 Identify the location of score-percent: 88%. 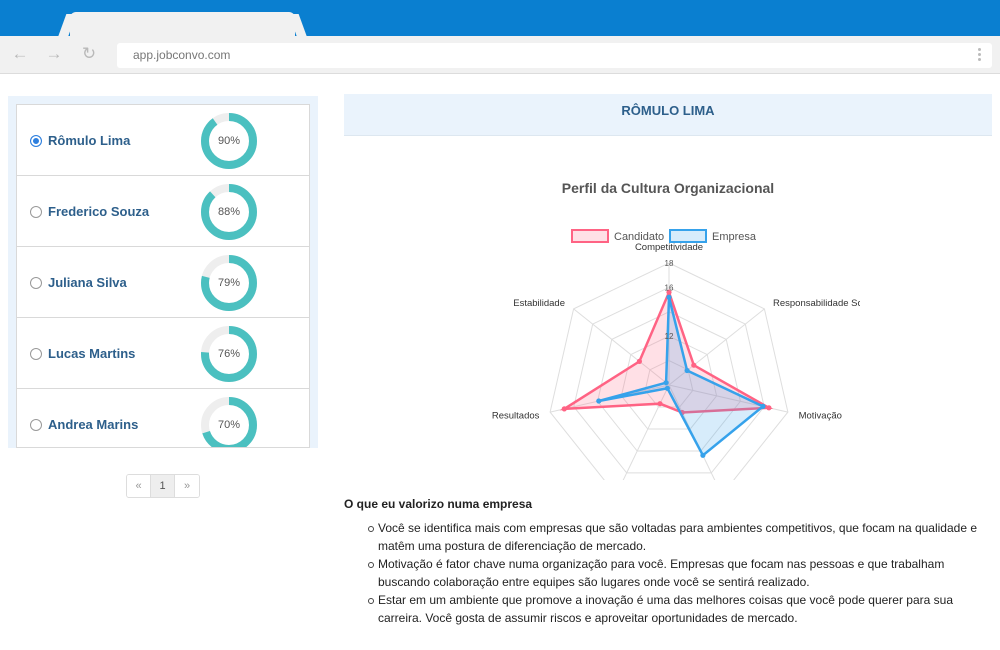
(229, 212).